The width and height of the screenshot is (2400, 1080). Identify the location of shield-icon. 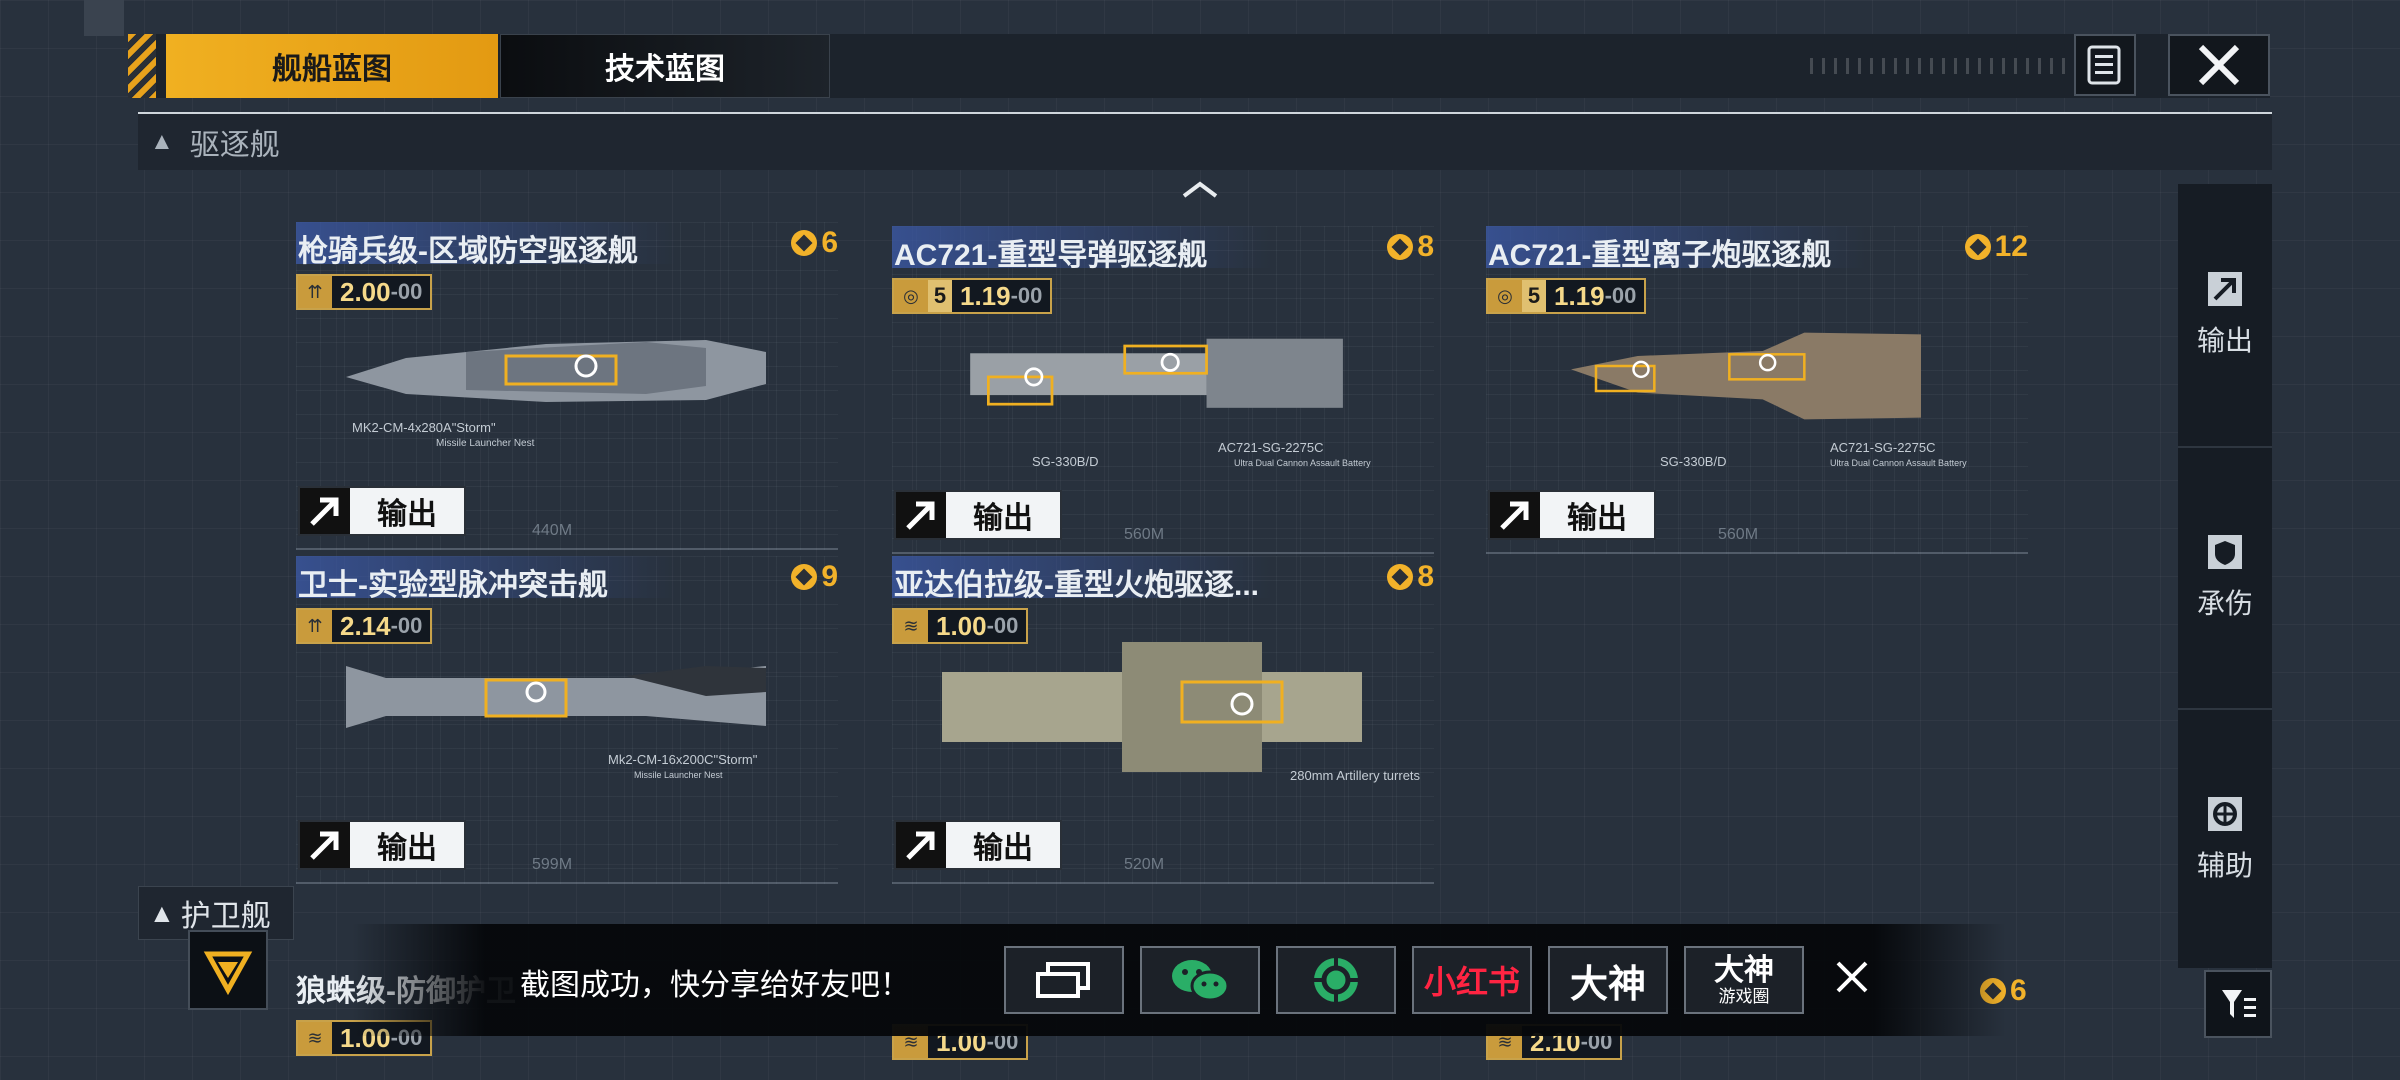
(2225, 552).